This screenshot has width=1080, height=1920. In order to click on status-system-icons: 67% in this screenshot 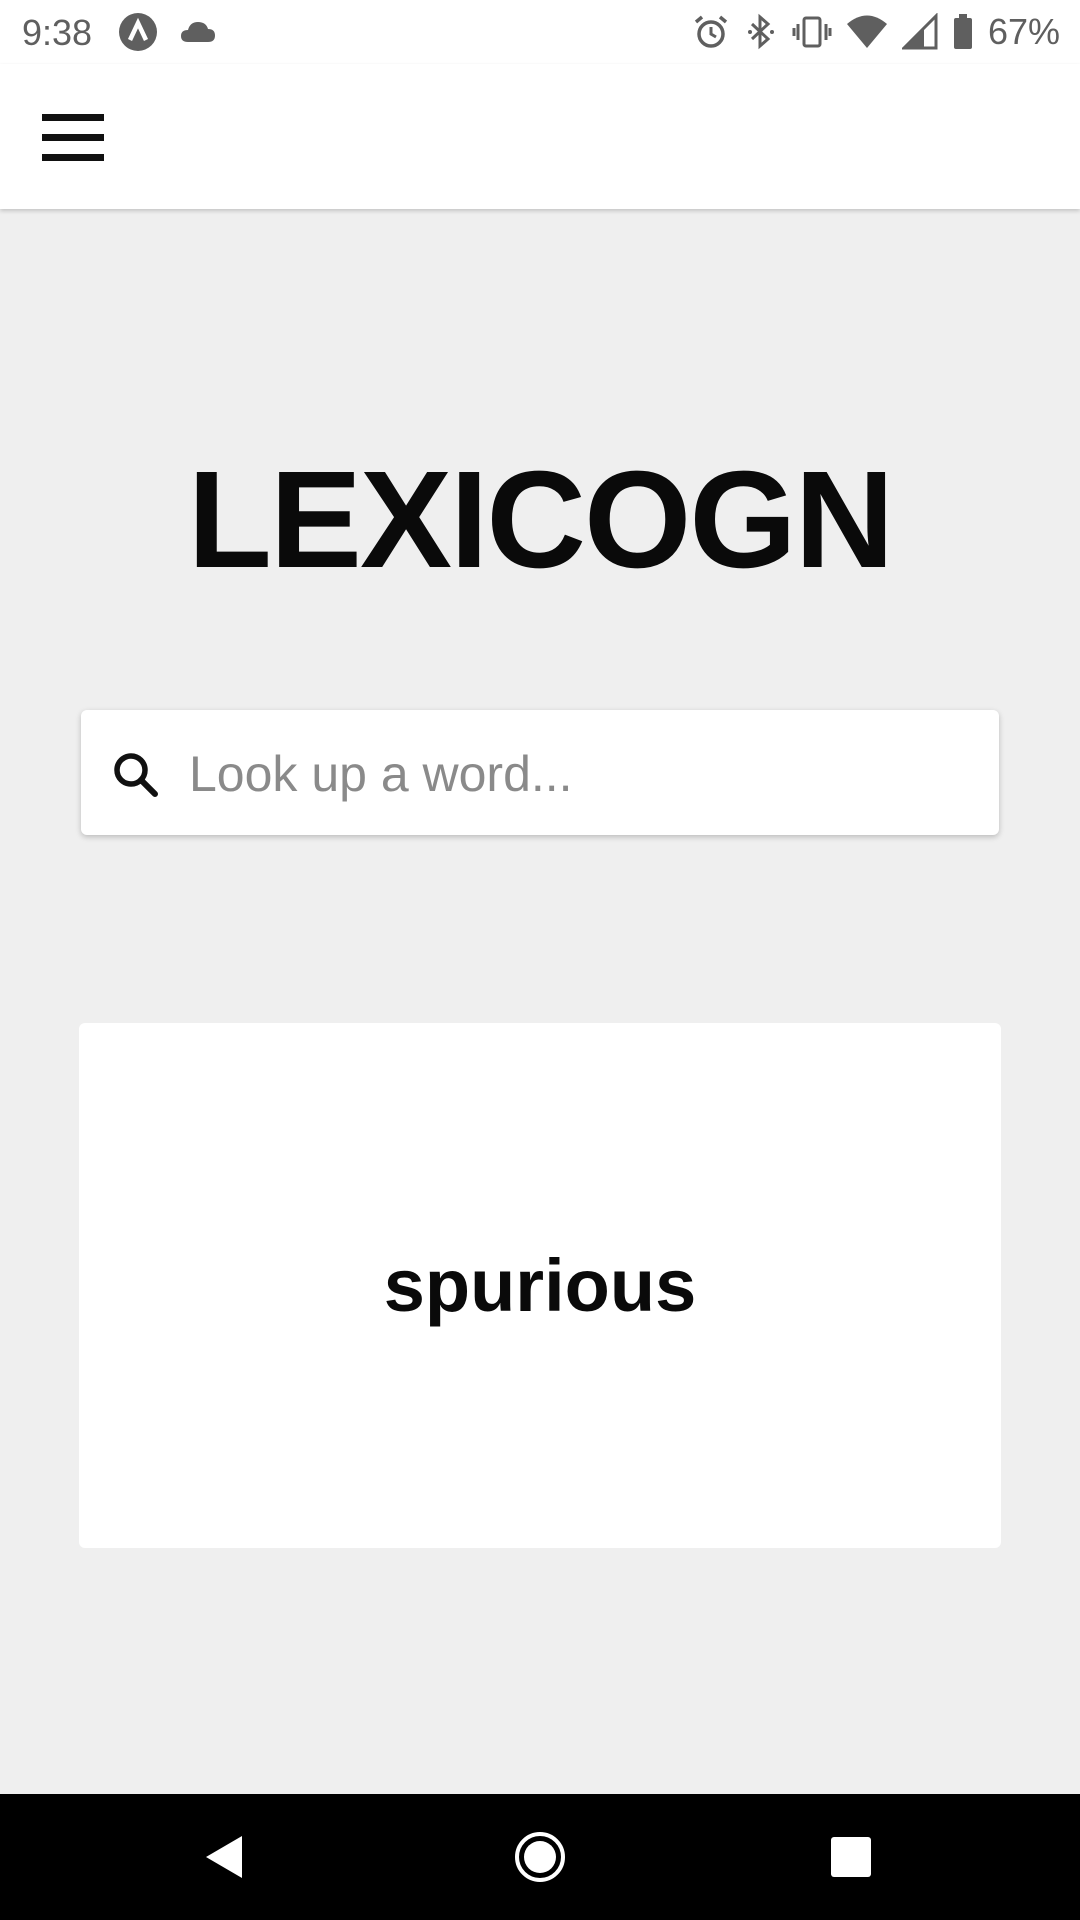, I will do `click(876, 32)`.